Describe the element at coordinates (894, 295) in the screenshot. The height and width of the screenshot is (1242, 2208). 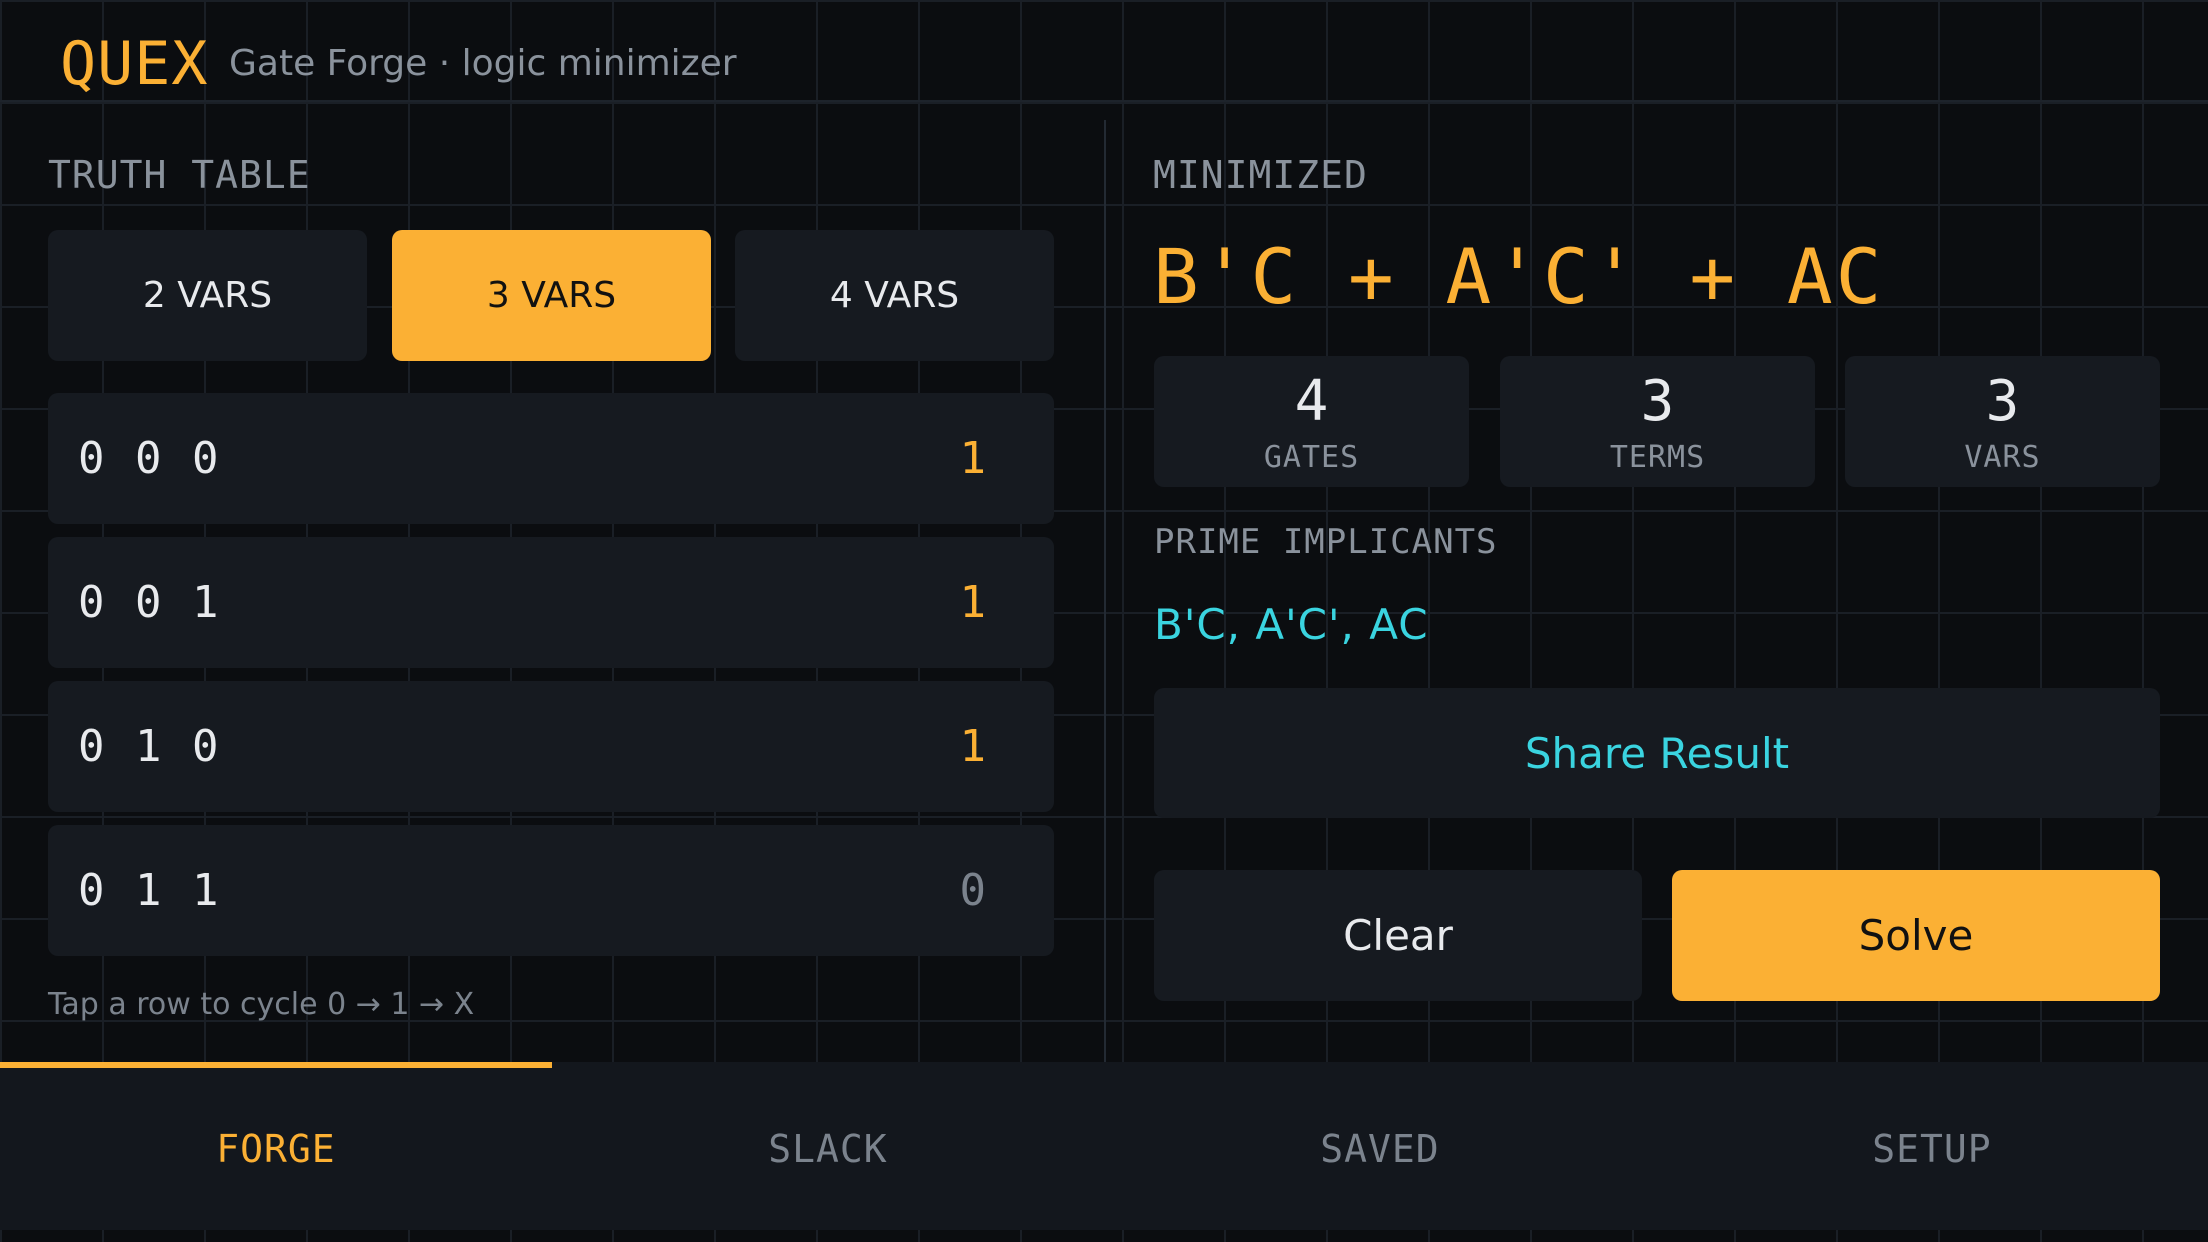
I see `tab-4-vars: 4 VARS` at that location.